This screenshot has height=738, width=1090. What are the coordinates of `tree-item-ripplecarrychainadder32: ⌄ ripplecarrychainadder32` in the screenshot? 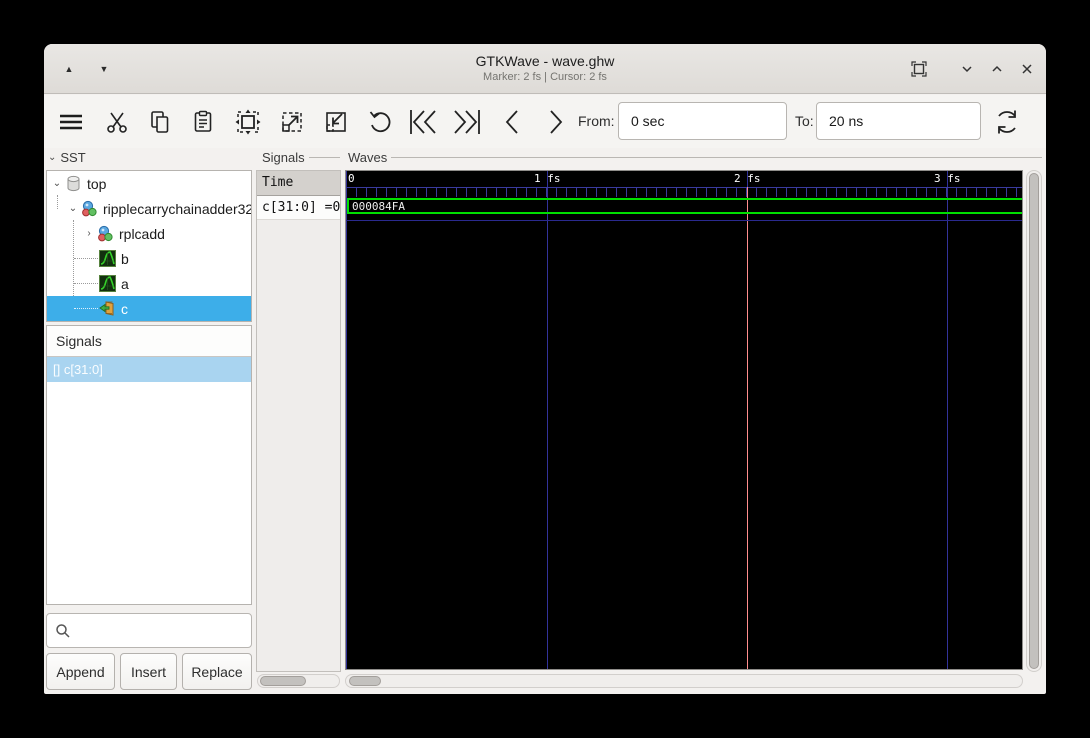 It's located at (149, 208).